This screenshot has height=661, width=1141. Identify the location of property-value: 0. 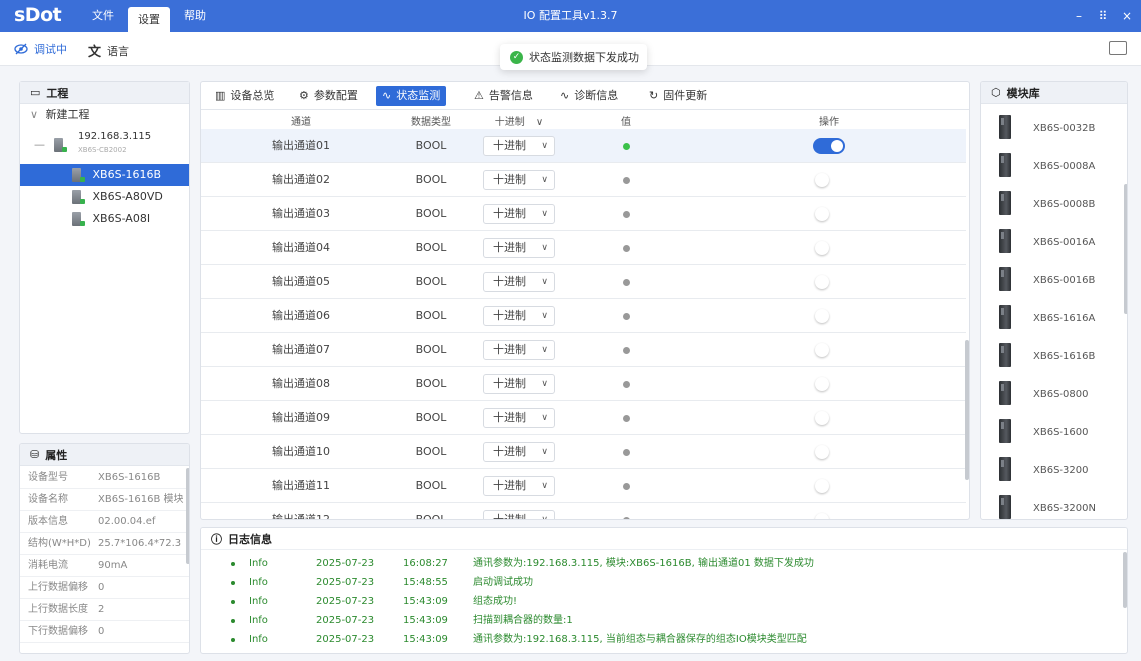
(101, 631).